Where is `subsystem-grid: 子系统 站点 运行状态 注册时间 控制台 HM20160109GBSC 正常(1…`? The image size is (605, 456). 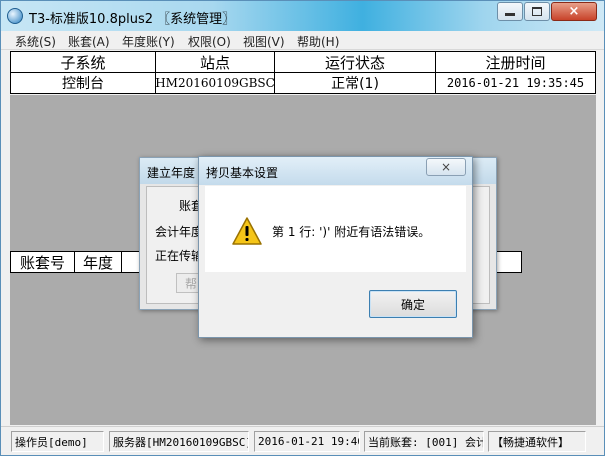 subsystem-grid: 子系统 站点 运行状态 注册时间 控制台 HM20160109GBSC 正常(1… is located at coordinates (303, 72).